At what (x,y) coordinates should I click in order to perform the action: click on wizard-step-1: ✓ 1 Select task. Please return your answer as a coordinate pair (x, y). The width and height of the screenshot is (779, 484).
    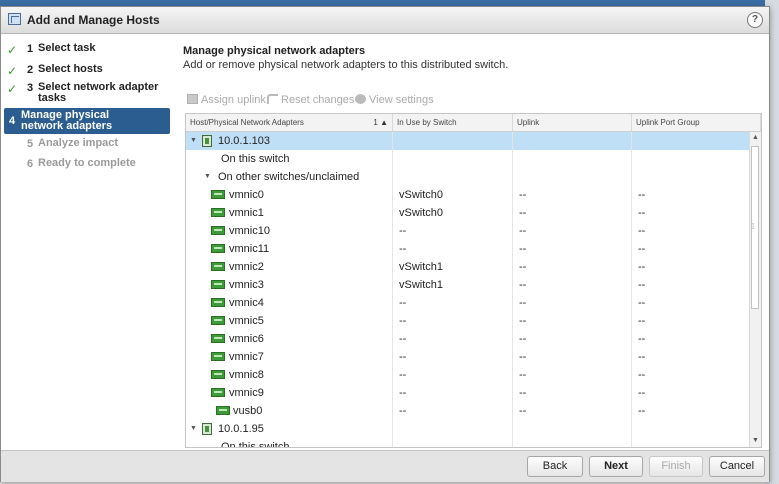
    Looking at the image, I should click on (87, 50).